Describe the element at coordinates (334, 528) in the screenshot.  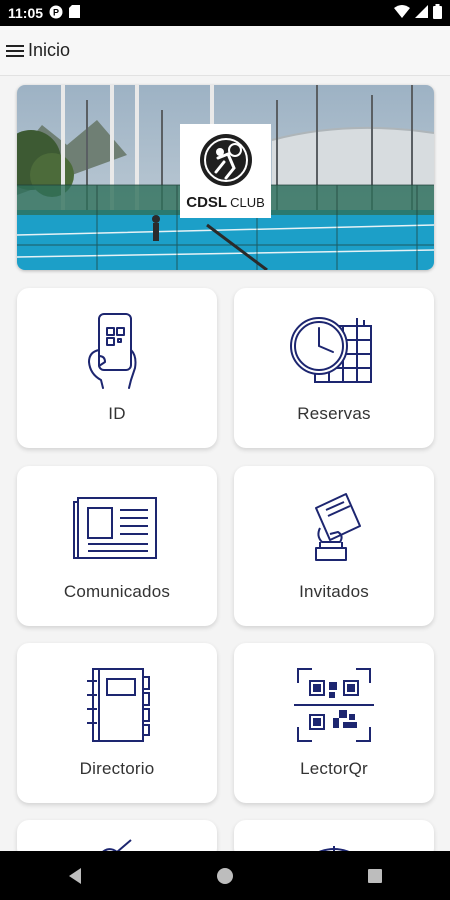
I see `ticket-in-hand-icon` at that location.